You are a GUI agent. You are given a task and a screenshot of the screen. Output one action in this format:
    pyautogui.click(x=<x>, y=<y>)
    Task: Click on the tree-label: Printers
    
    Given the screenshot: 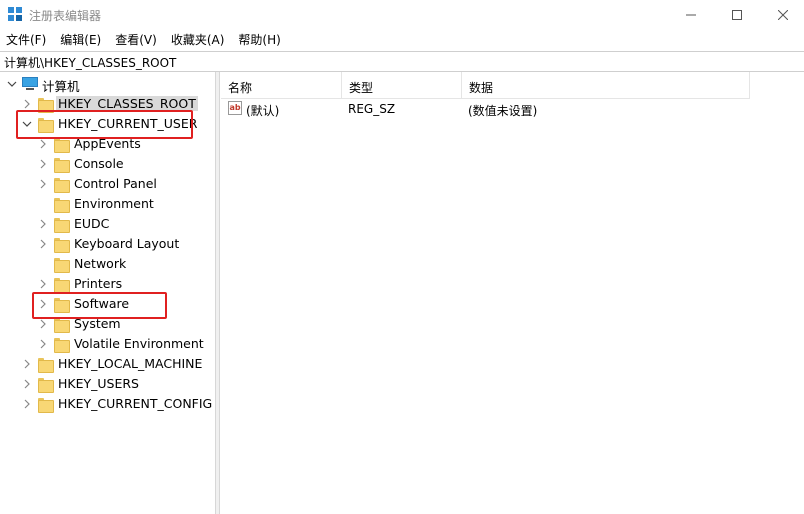 What is the action you would take?
    pyautogui.click(x=98, y=283)
    